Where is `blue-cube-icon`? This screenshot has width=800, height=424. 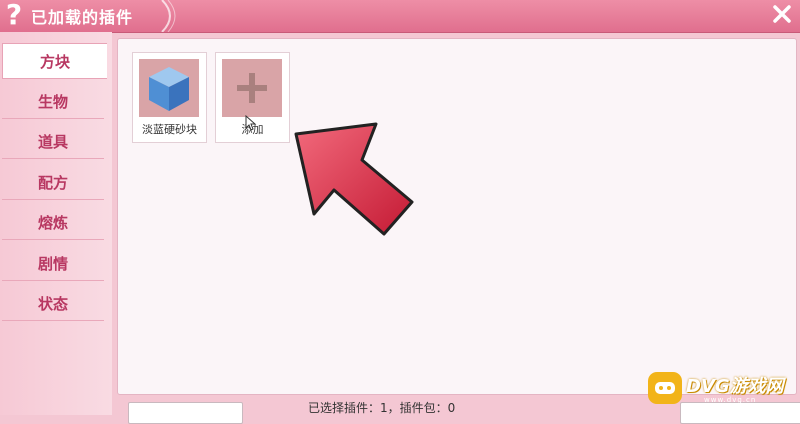 blue-cube-icon is located at coordinates (169, 89).